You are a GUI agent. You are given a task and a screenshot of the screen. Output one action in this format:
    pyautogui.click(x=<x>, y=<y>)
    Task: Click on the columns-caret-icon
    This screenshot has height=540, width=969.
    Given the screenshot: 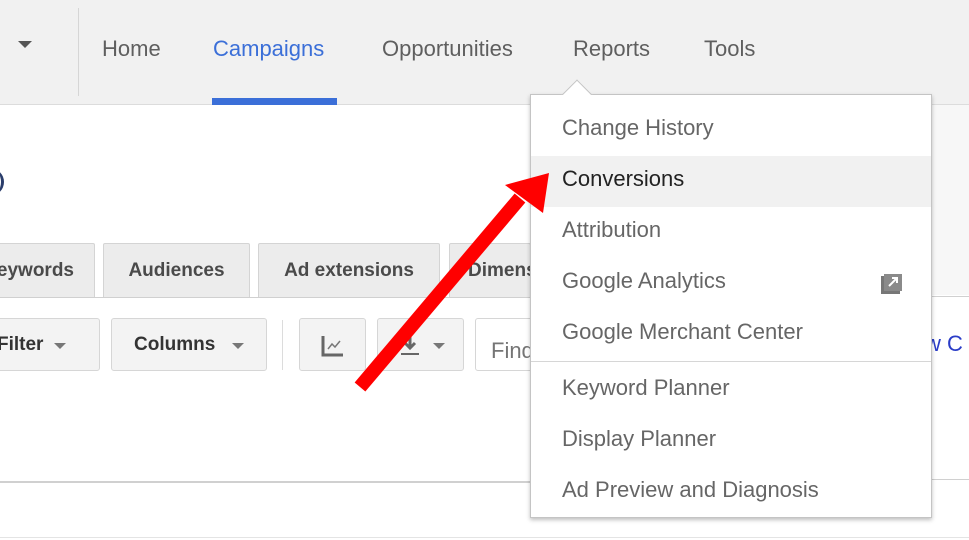 What is the action you would take?
    pyautogui.click(x=238, y=346)
    